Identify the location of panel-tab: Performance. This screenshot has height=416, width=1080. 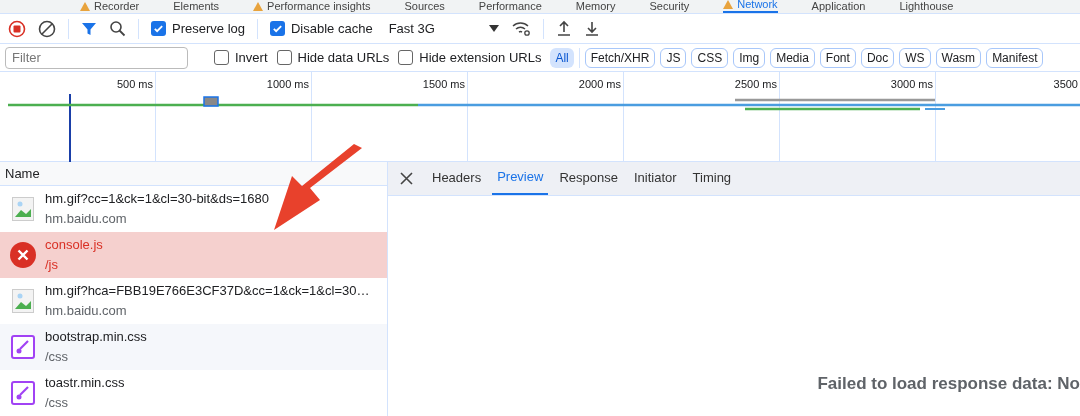
(510, 6).